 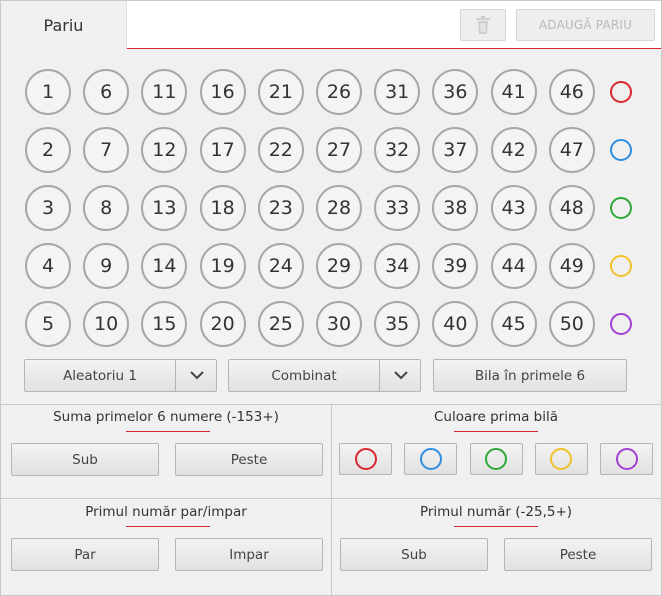 I want to click on number-ball: 46, so click(x=571, y=92).